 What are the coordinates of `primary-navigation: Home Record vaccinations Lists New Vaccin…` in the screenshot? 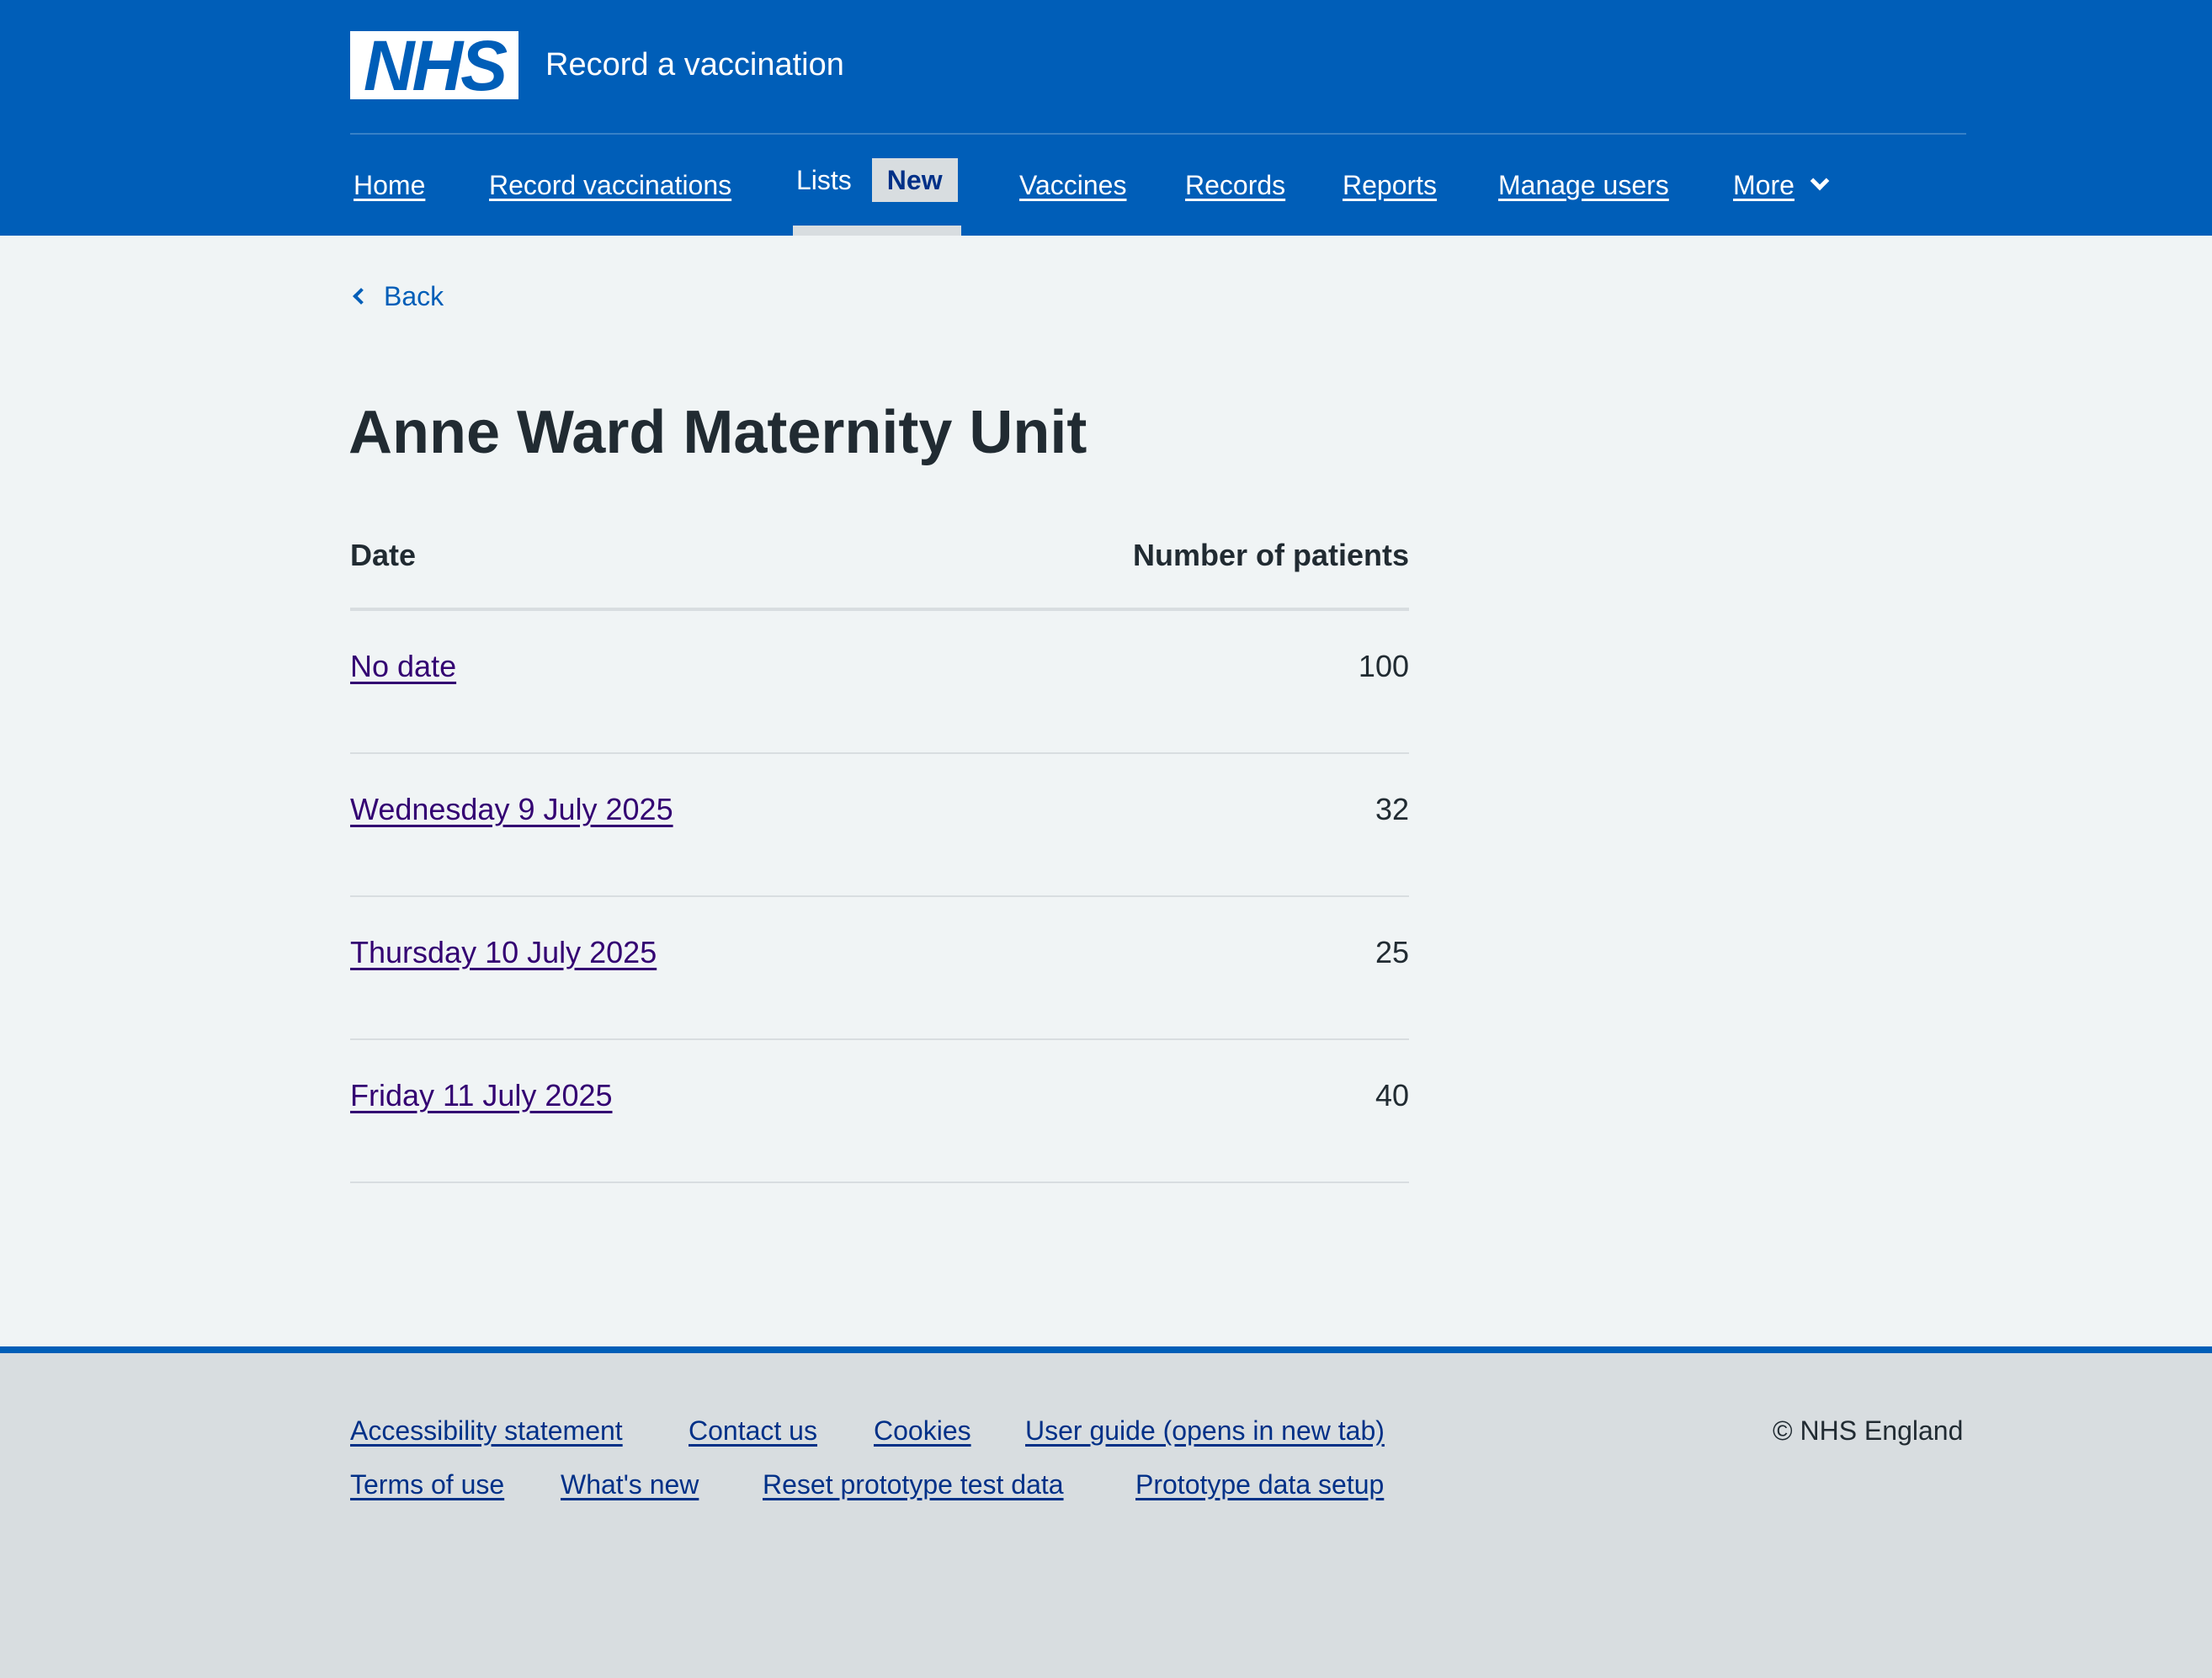 It's located at (1158, 186).